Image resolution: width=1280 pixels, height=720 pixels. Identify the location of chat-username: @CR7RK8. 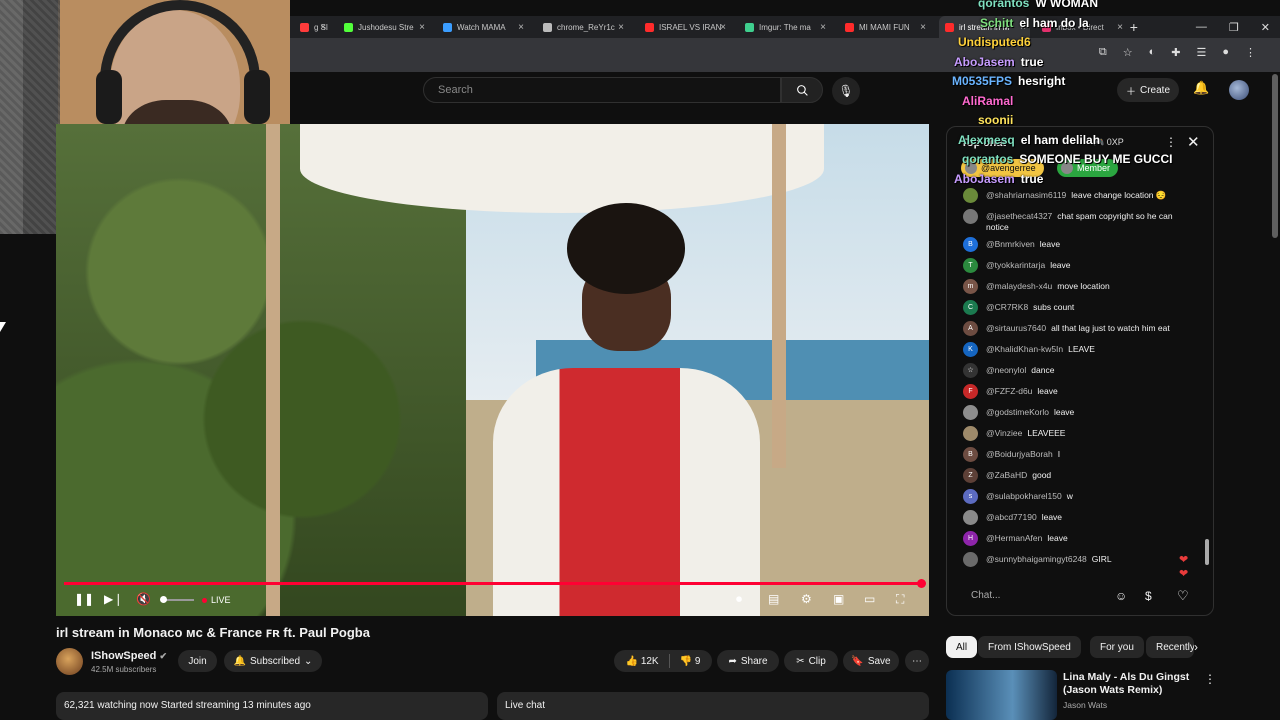
(1007, 307).